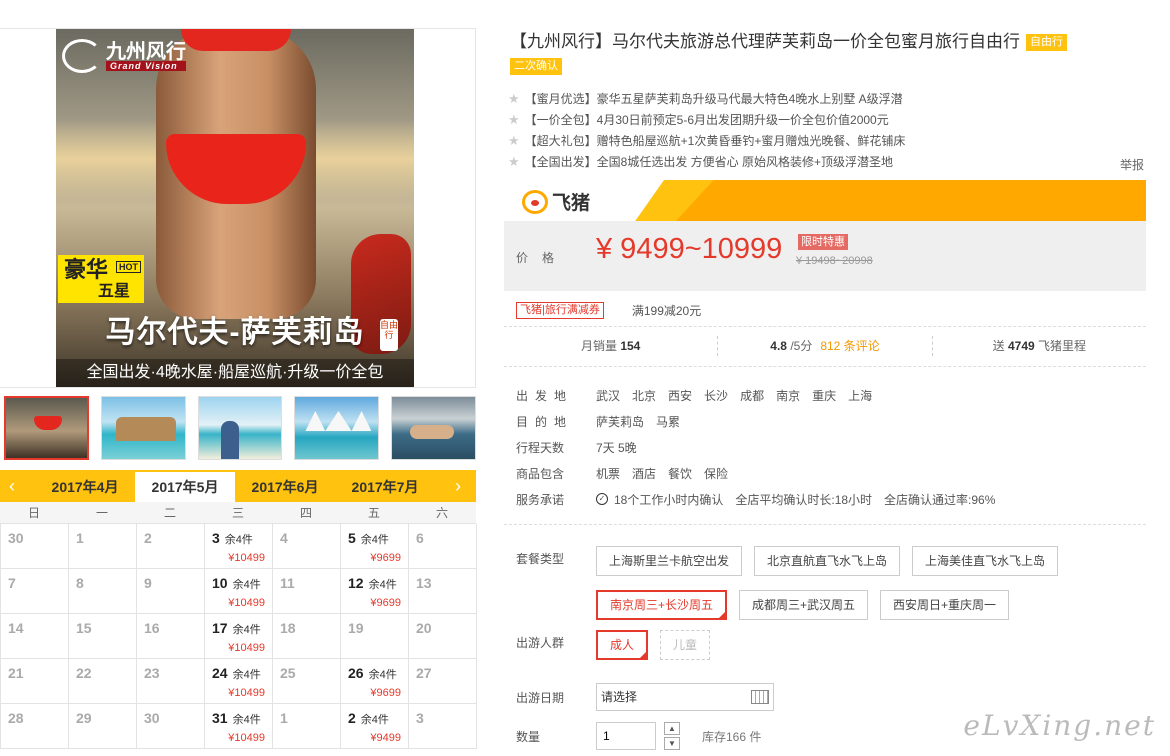 This screenshot has width=1170, height=756. Describe the element at coordinates (831, 447) in the screenshot. I see `days-row: 行程天数 7天 5晚` at that location.